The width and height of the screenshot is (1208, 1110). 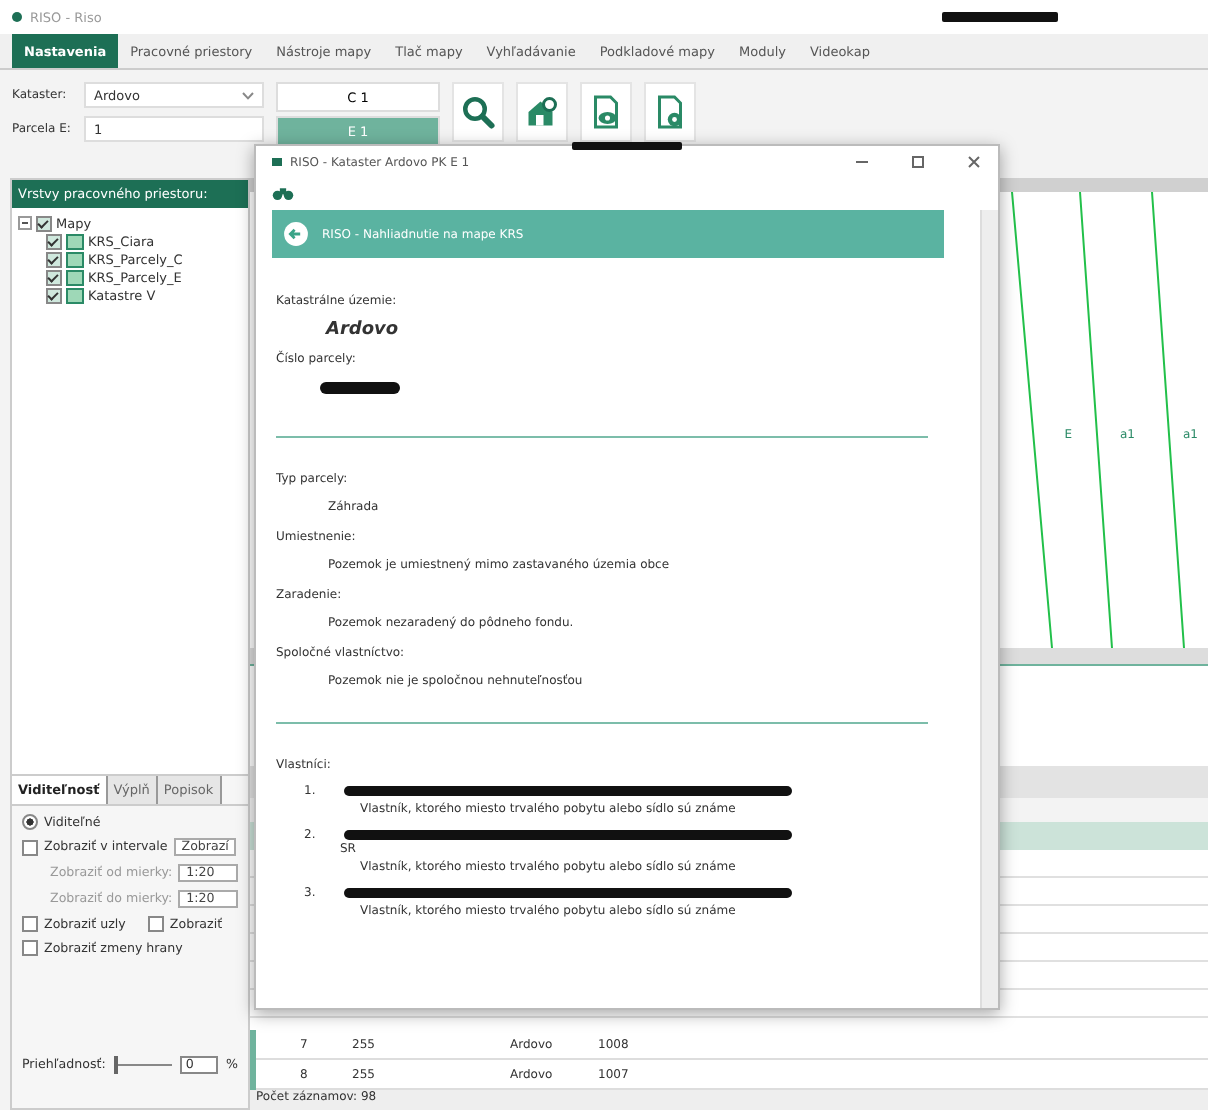 What do you see at coordinates (606, 112) in the screenshot?
I see `document-eye-icon` at bounding box center [606, 112].